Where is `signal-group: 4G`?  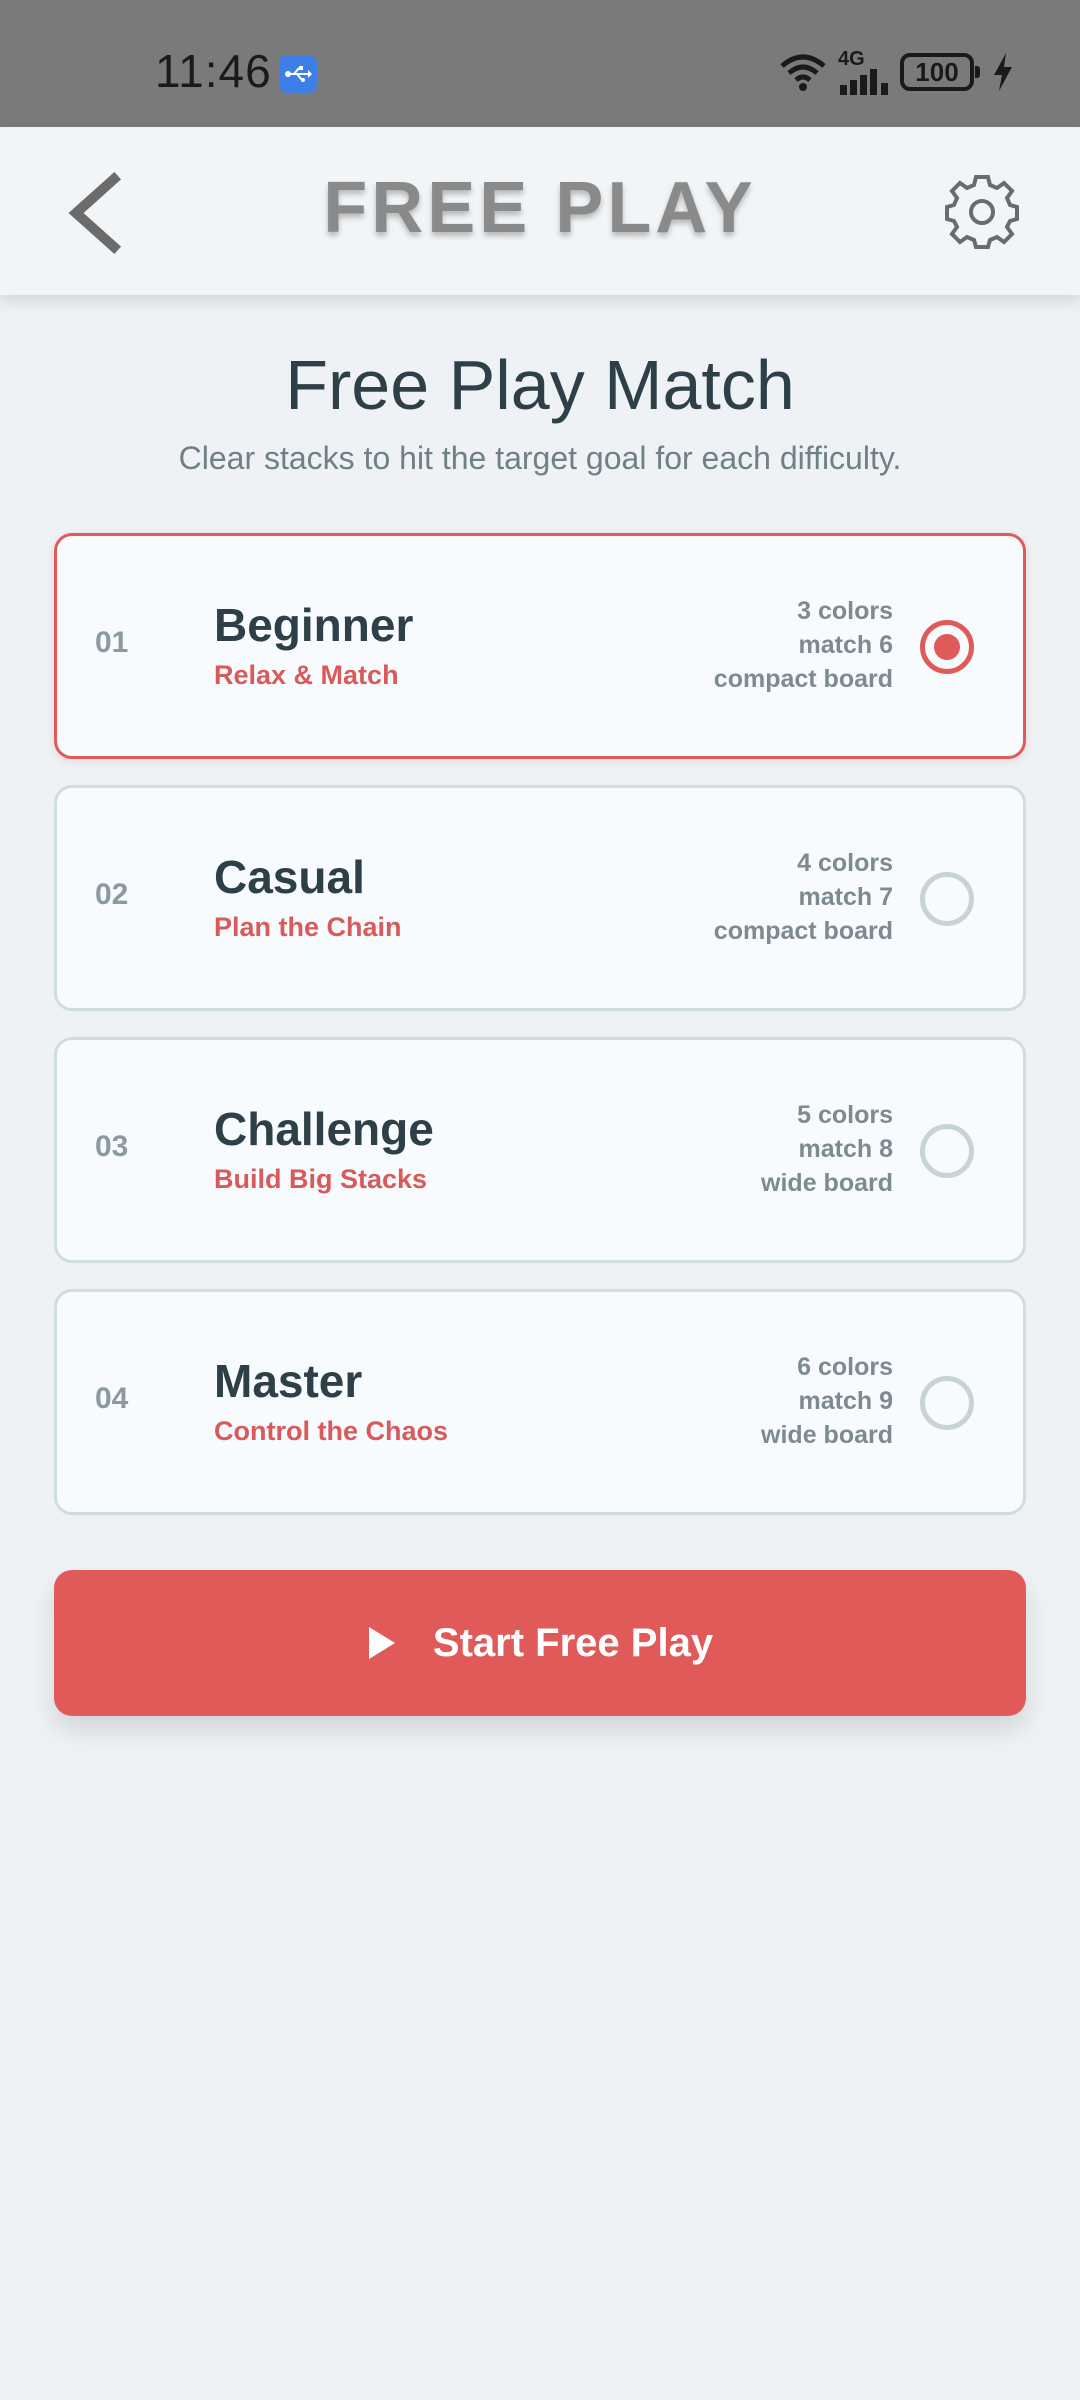
signal-group: 4G is located at coordinates (864, 72).